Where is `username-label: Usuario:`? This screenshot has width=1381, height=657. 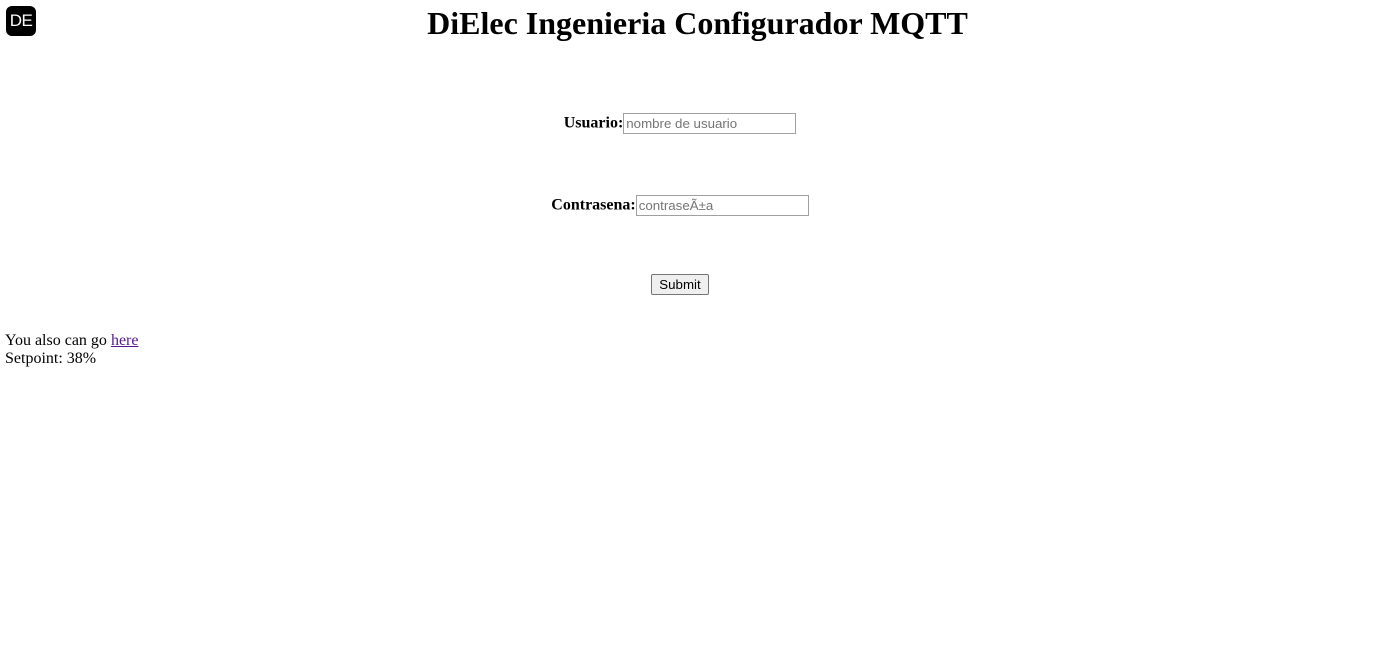 username-label: Usuario: is located at coordinates (593, 123).